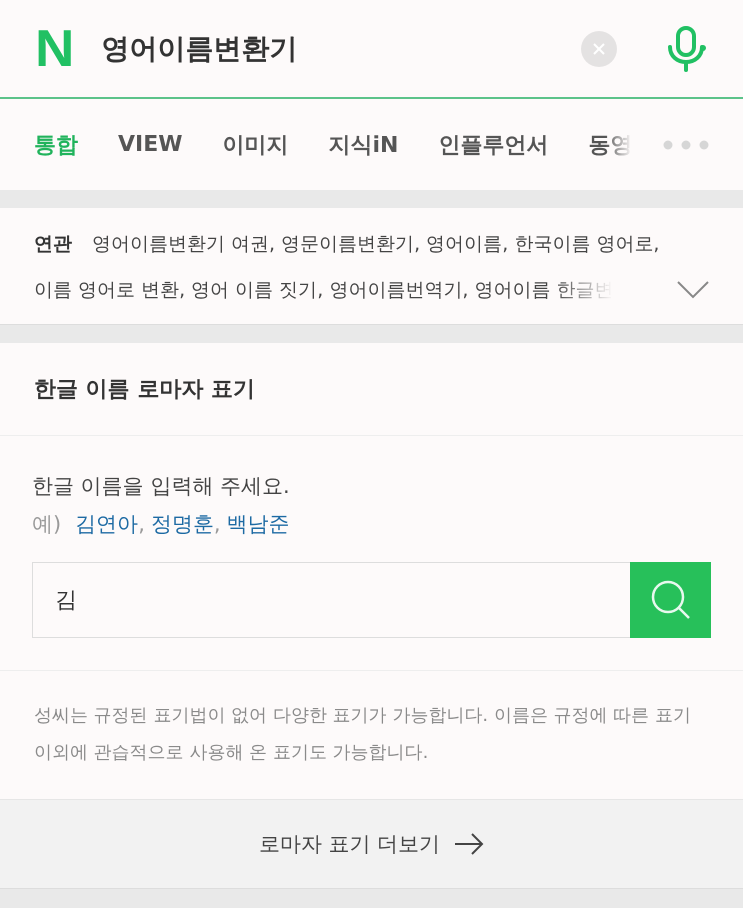 The width and height of the screenshot is (743, 908). Describe the element at coordinates (258, 524) in the screenshot. I see `example-link: 백남준` at that location.